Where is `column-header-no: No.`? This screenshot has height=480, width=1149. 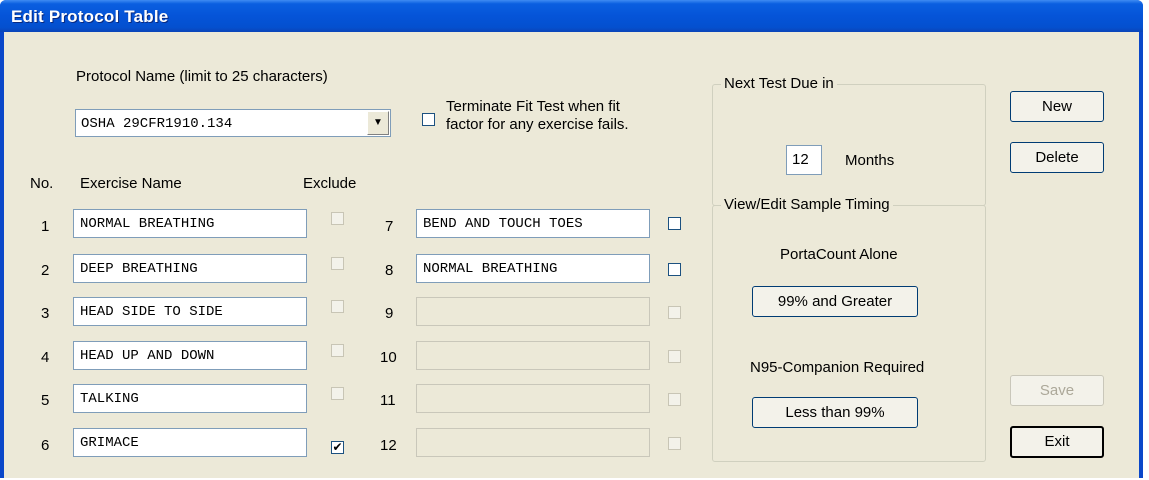
column-header-no: No. is located at coordinates (42, 183).